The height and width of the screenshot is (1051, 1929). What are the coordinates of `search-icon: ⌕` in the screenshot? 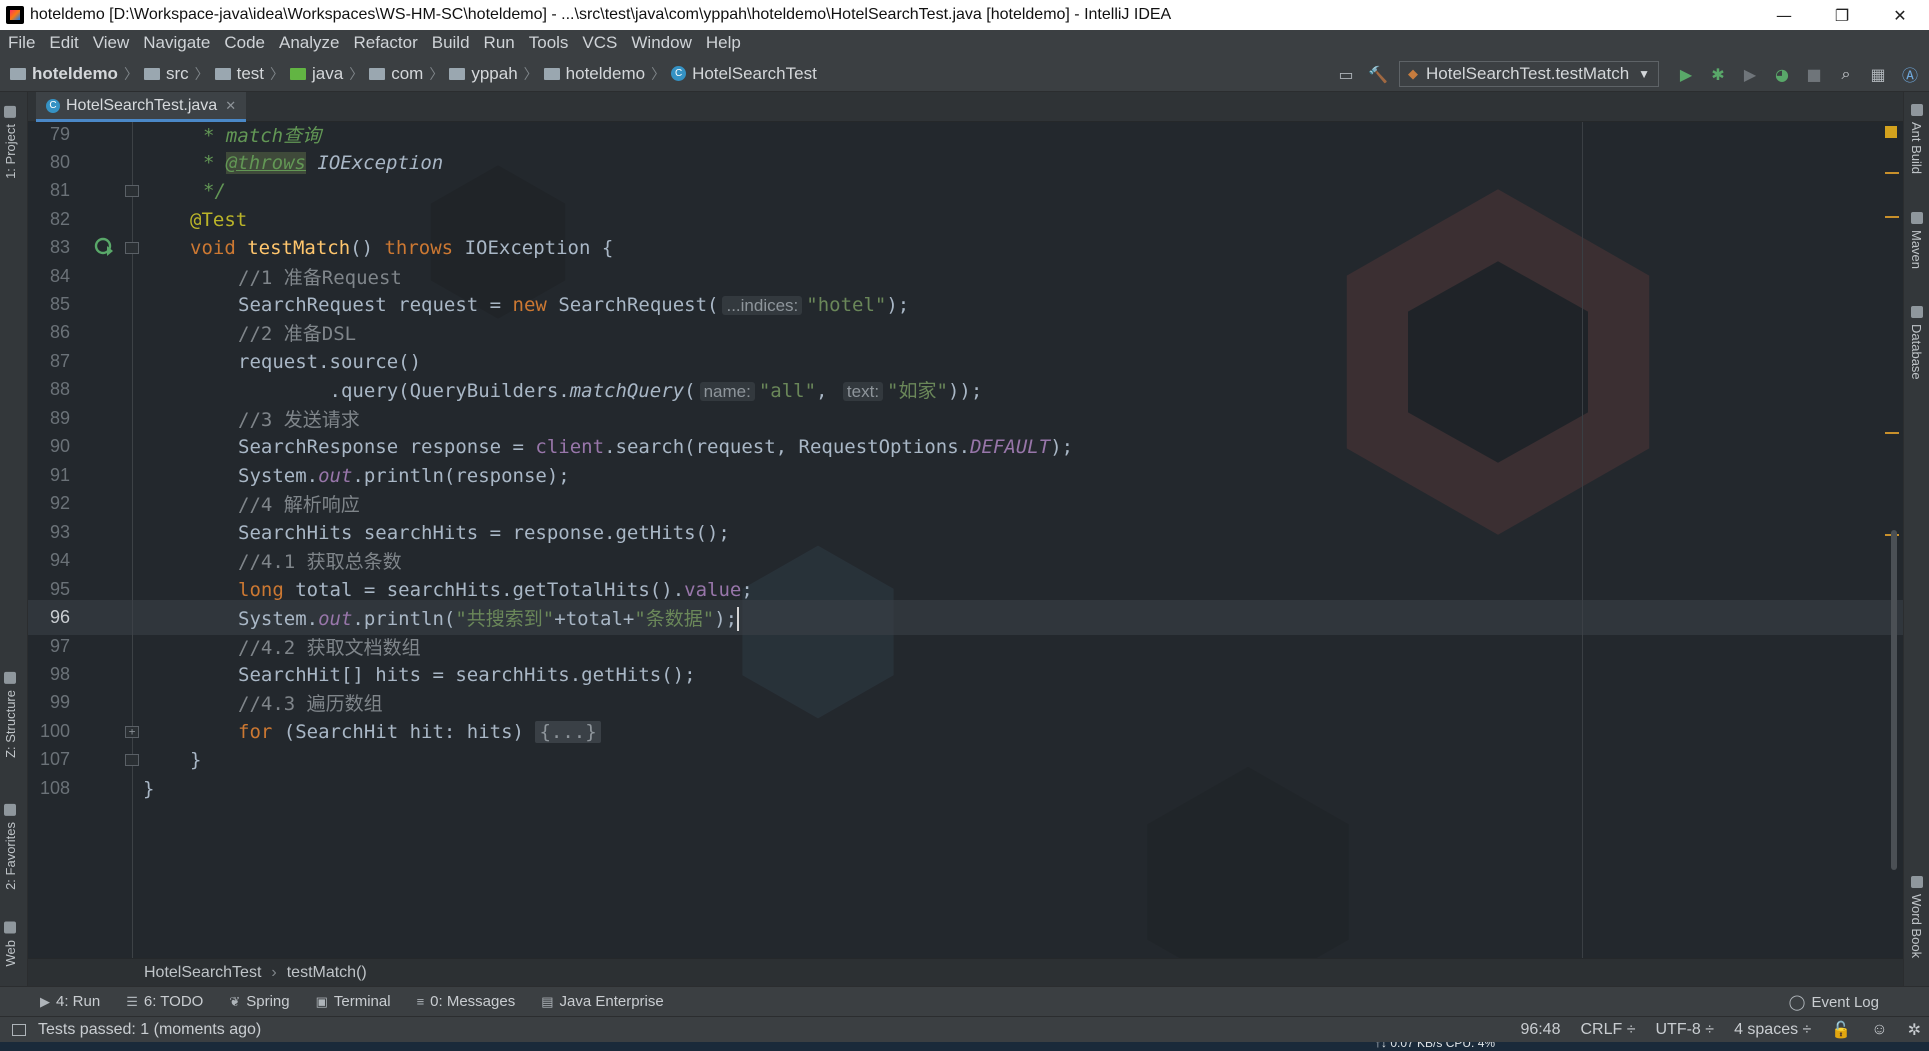 It's located at (1846, 74).